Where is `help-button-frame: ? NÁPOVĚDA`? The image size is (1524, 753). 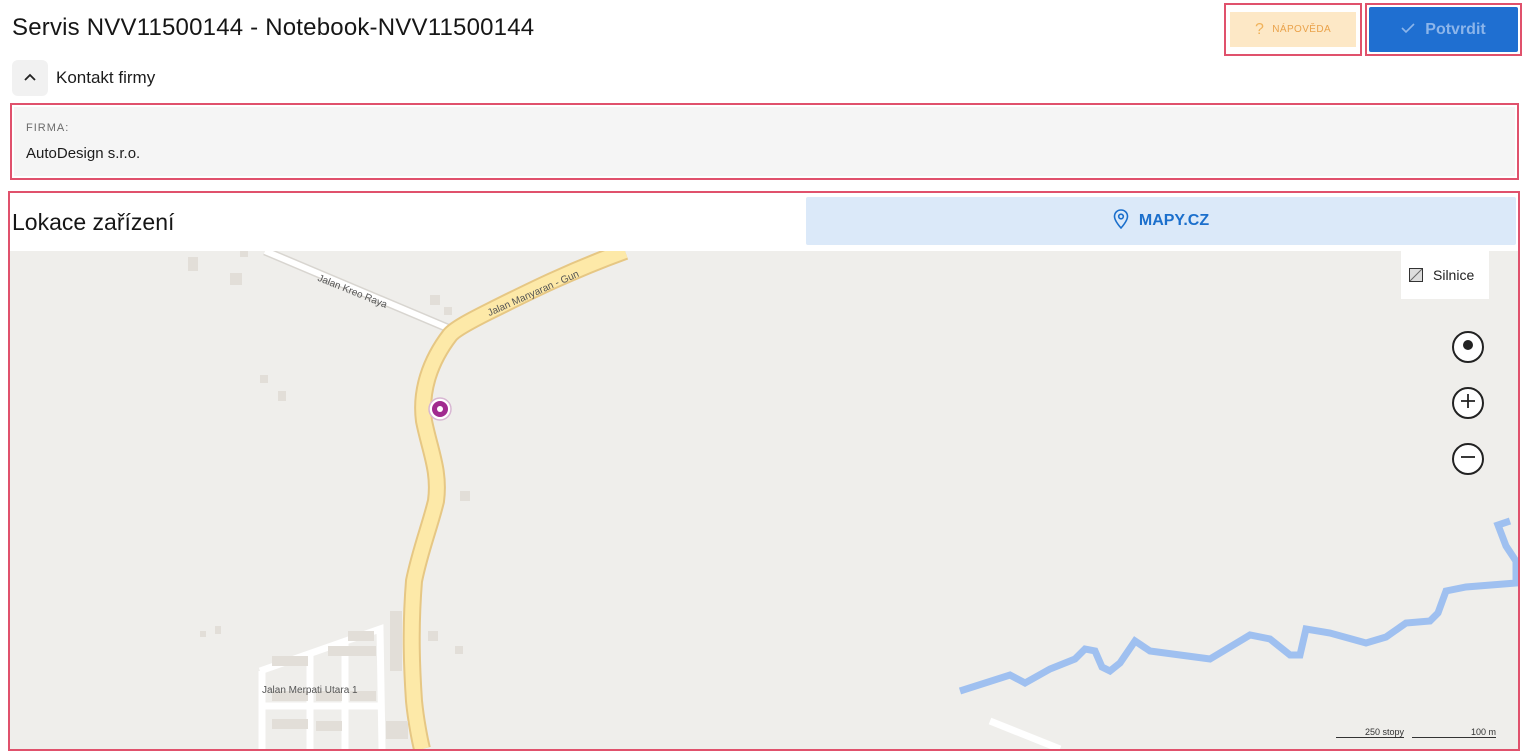
help-button-frame: ? NÁPOVĚDA is located at coordinates (1293, 29).